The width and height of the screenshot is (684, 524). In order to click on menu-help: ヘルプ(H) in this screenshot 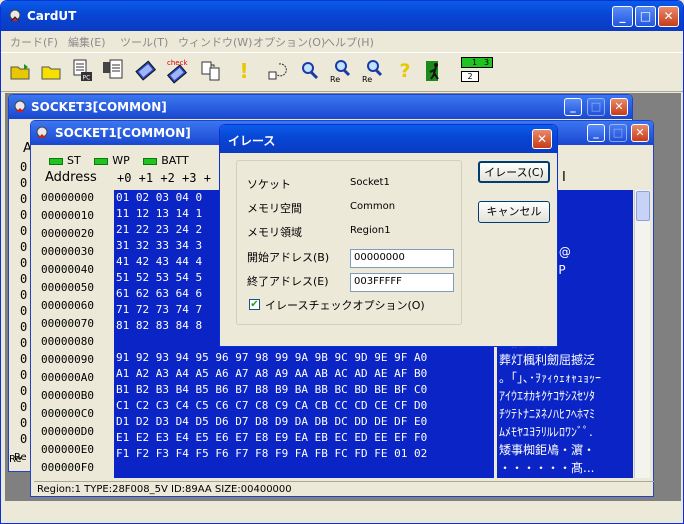, I will do `click(349, 42)`.